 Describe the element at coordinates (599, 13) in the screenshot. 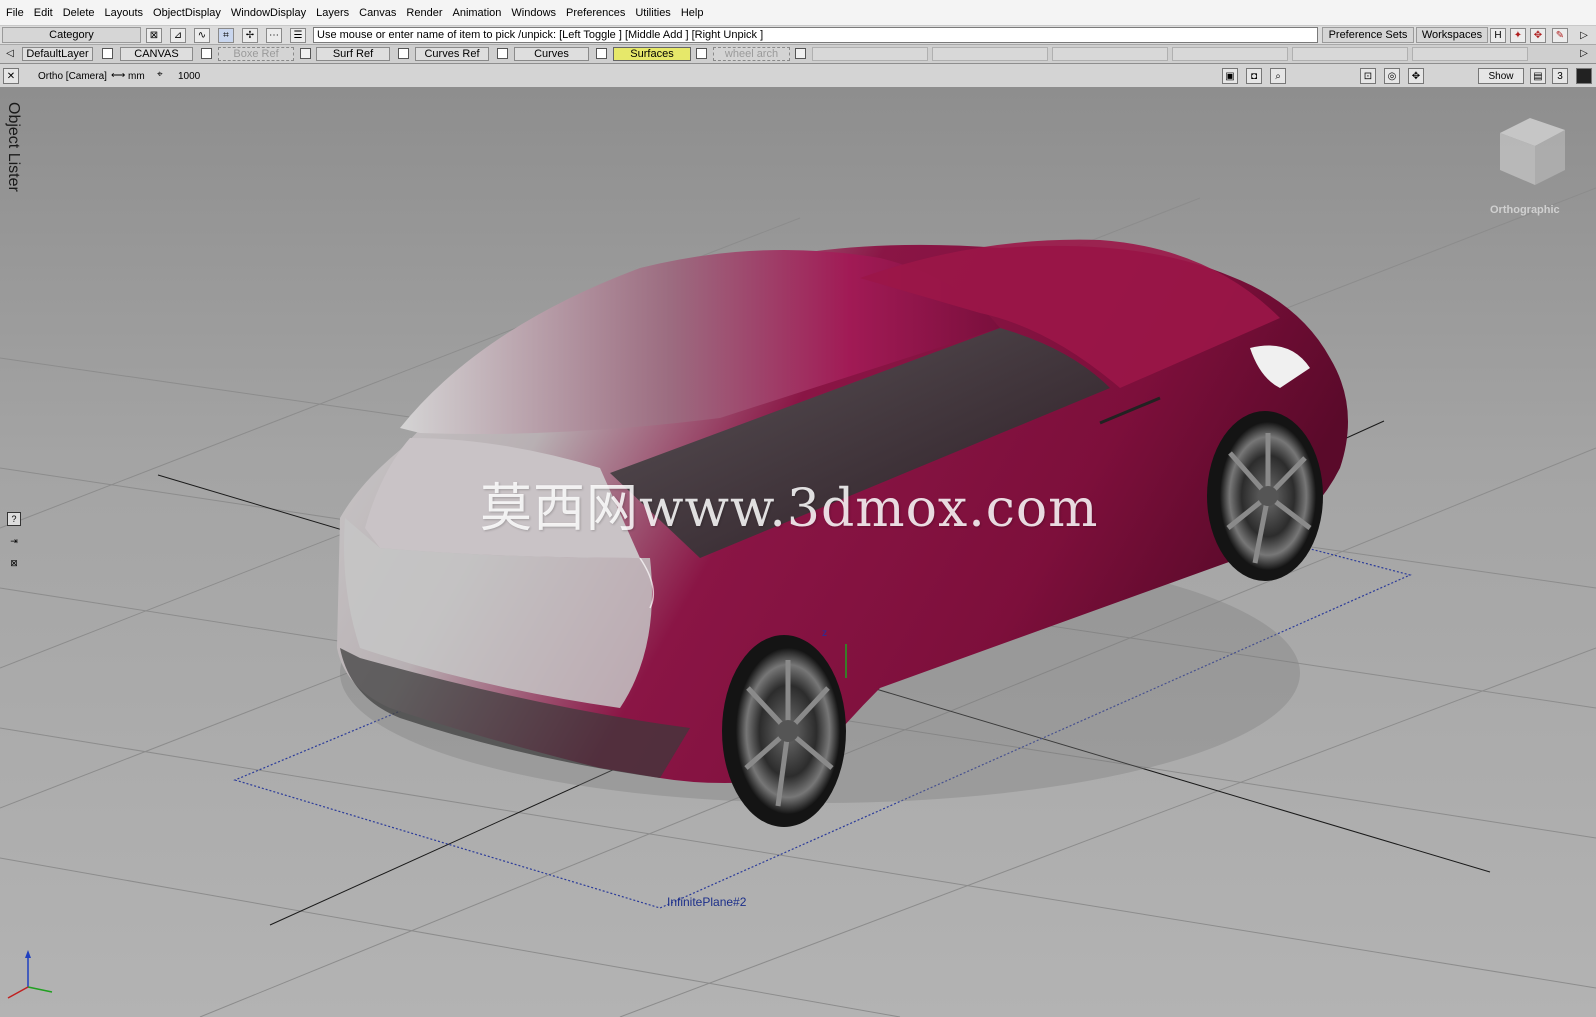

I see `menu-preferences: Preferences` at that location.